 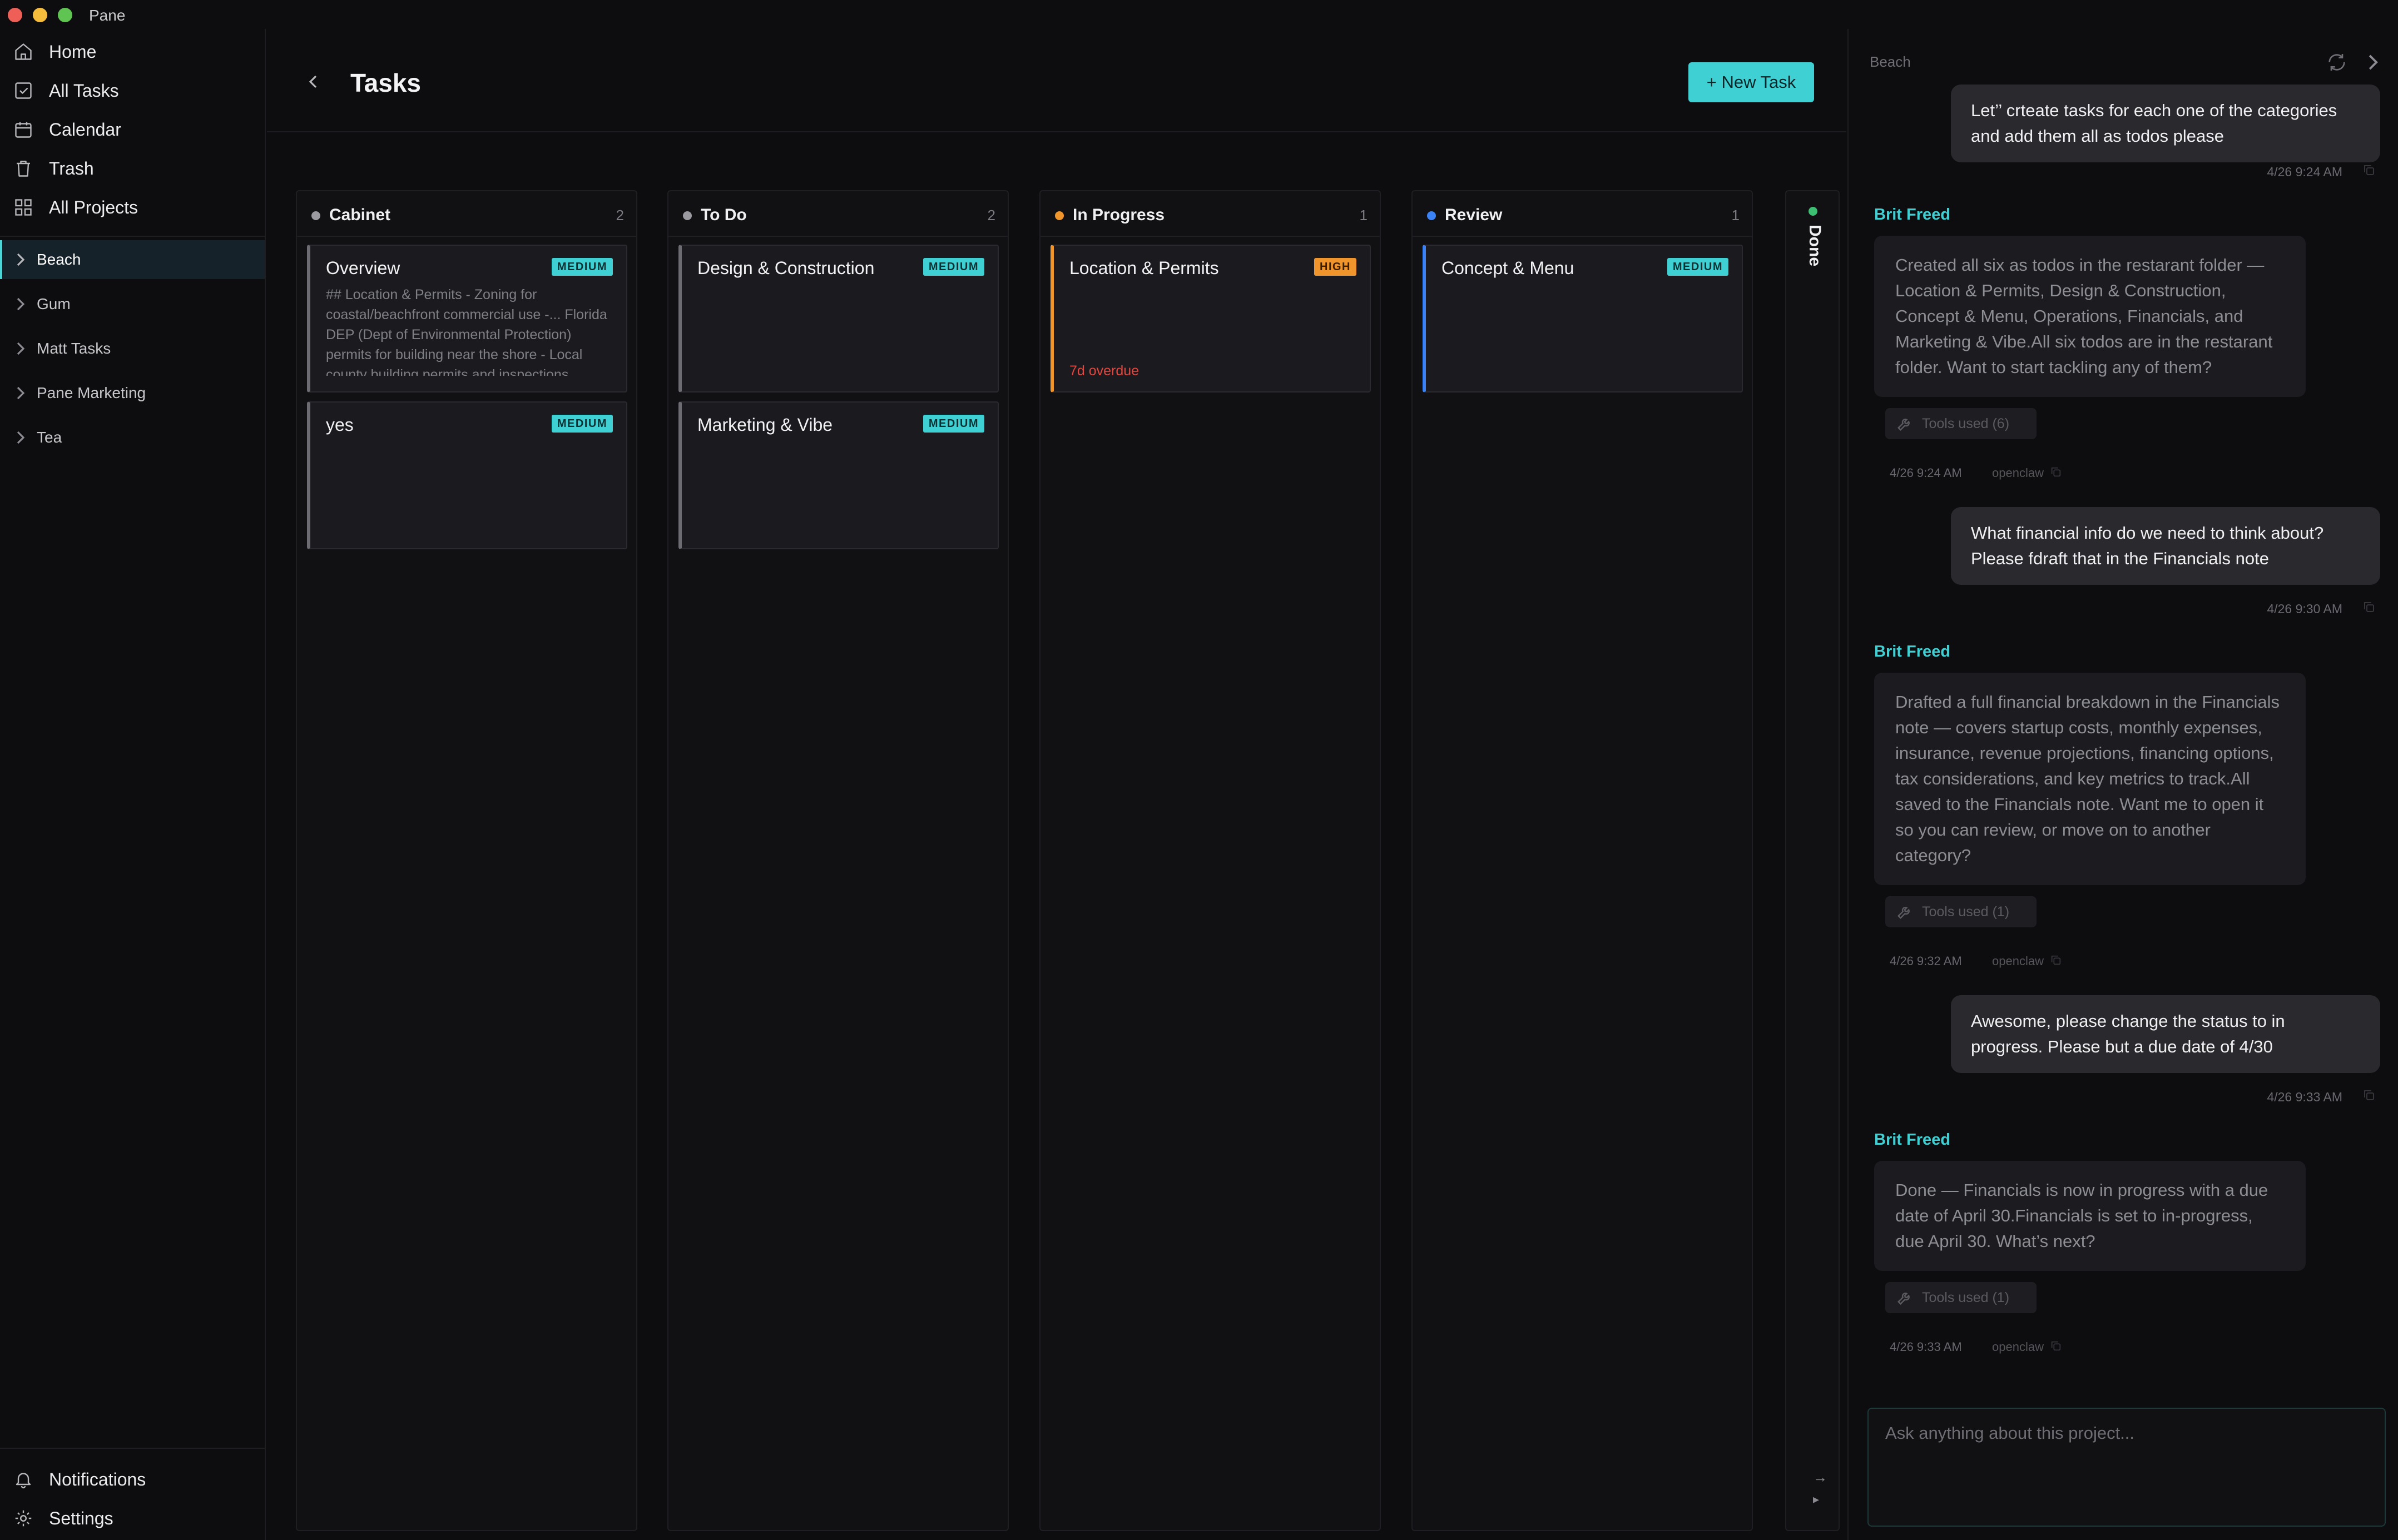 I want to click on trash-icon, so click(x=23, y=169).